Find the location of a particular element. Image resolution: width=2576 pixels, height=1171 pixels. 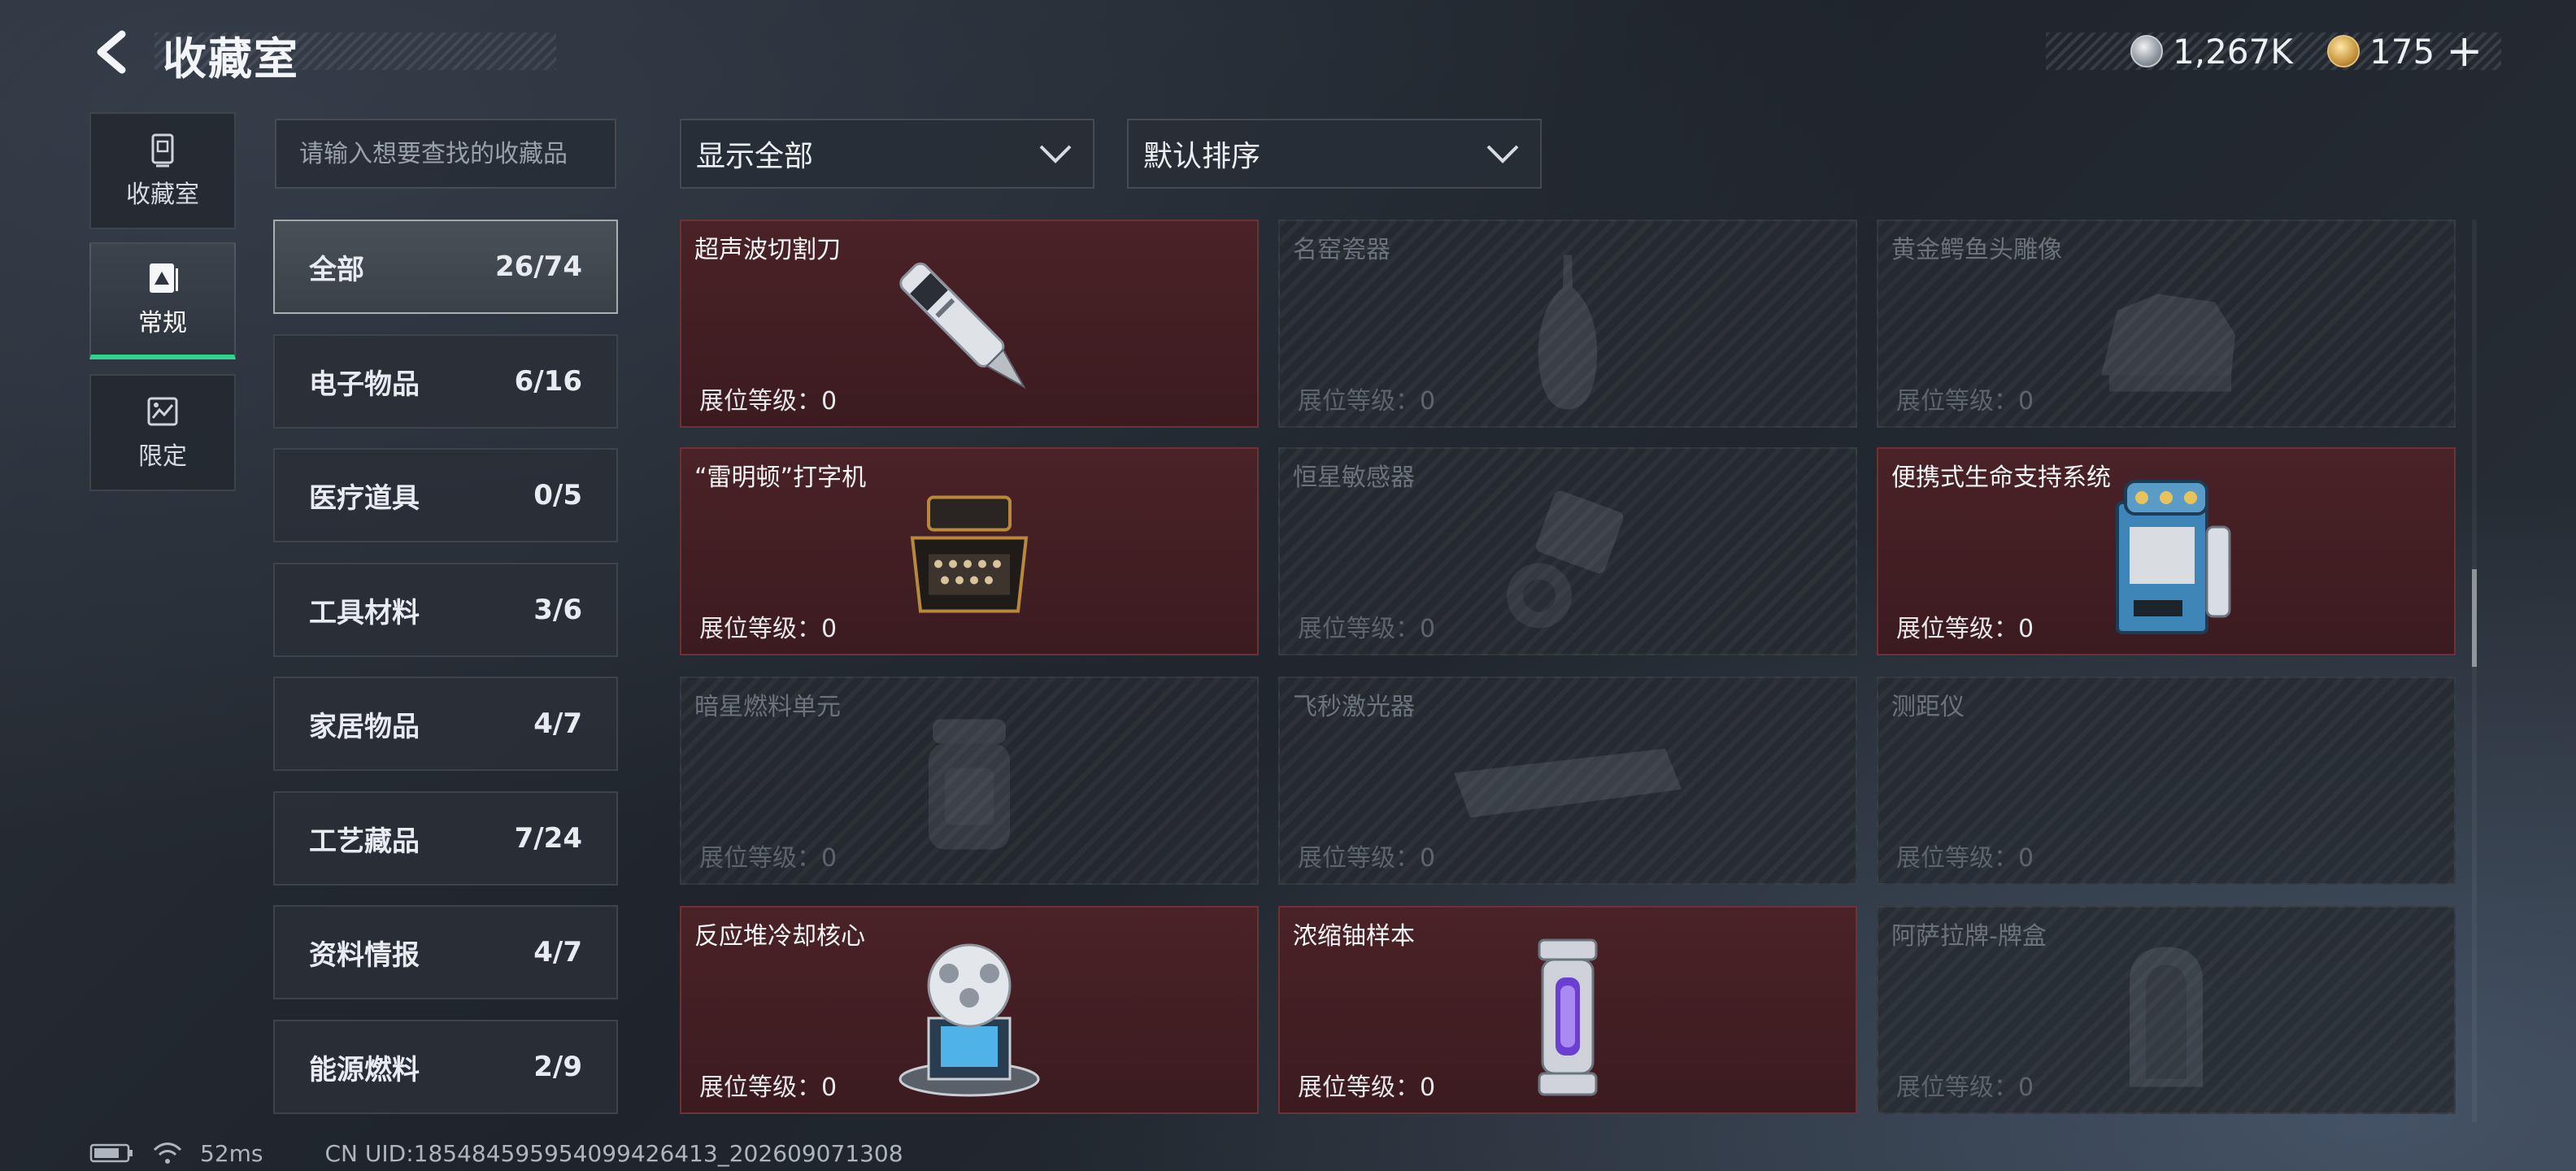

category-label: 工艺藏品 is located at coordinates (365, 841).